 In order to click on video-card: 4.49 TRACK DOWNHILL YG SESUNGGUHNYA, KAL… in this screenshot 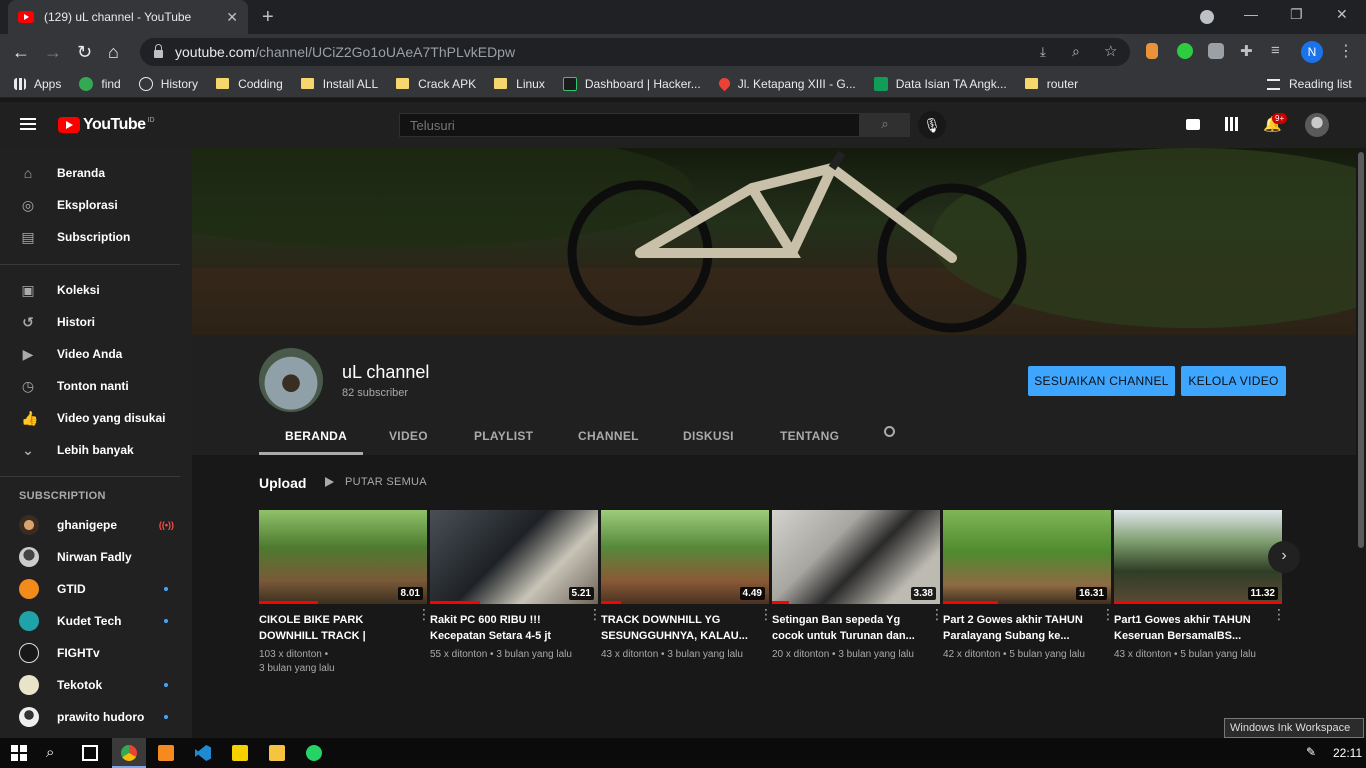, I will do `click(687, 586)`.